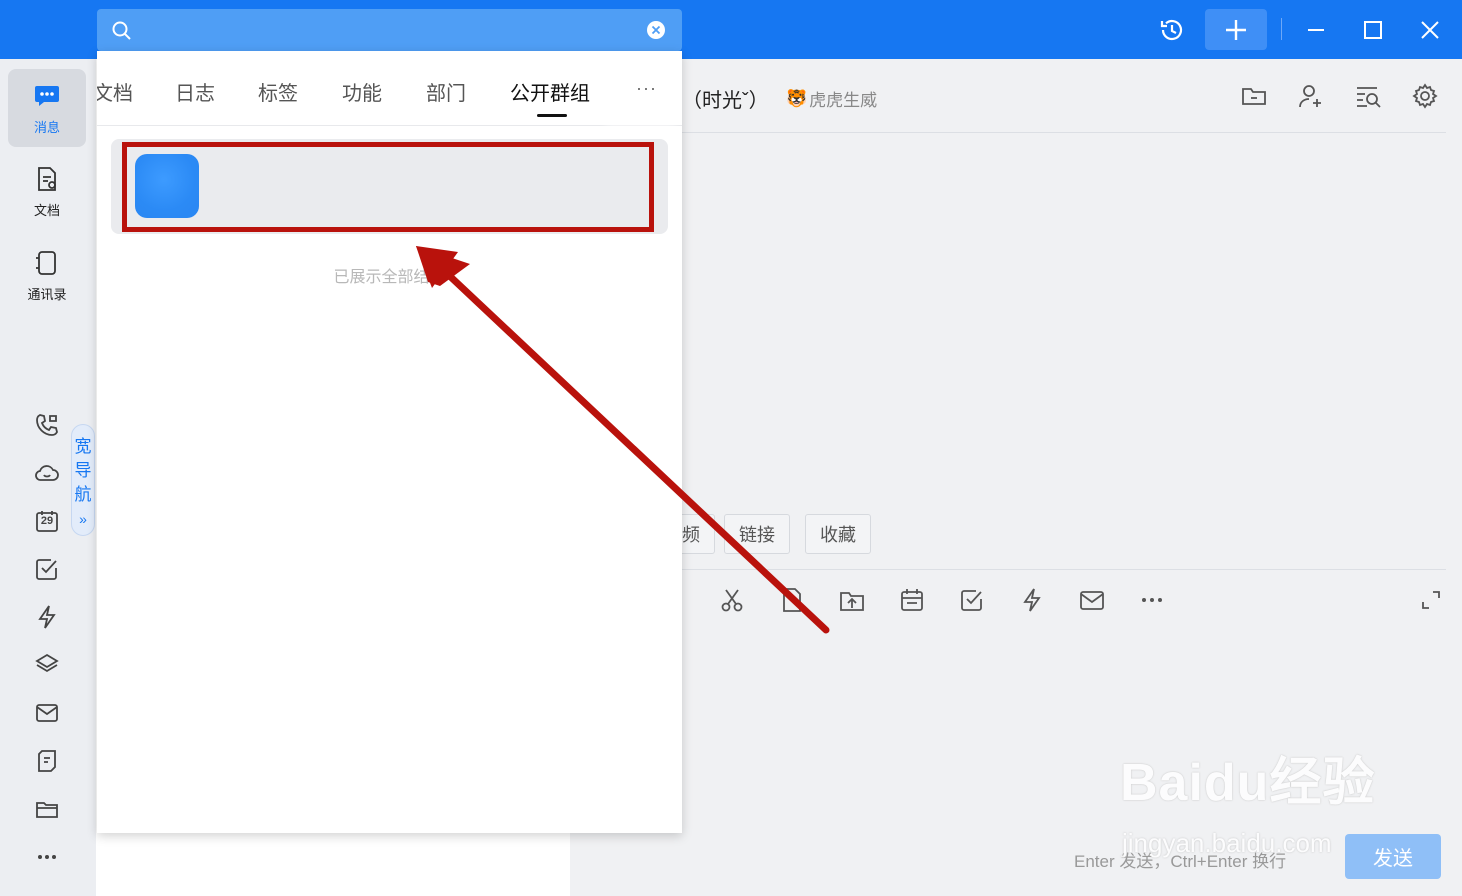  I want to click on quick-chip: 收藏, so click(838, 534).